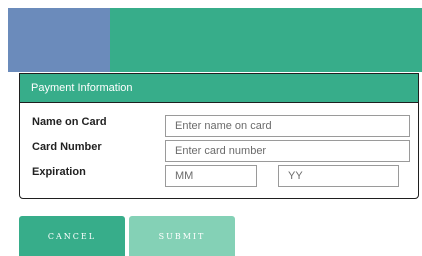 The image size is (422, 256). I want to click on name-on-card-label: Name on Card, so click(69, 122).